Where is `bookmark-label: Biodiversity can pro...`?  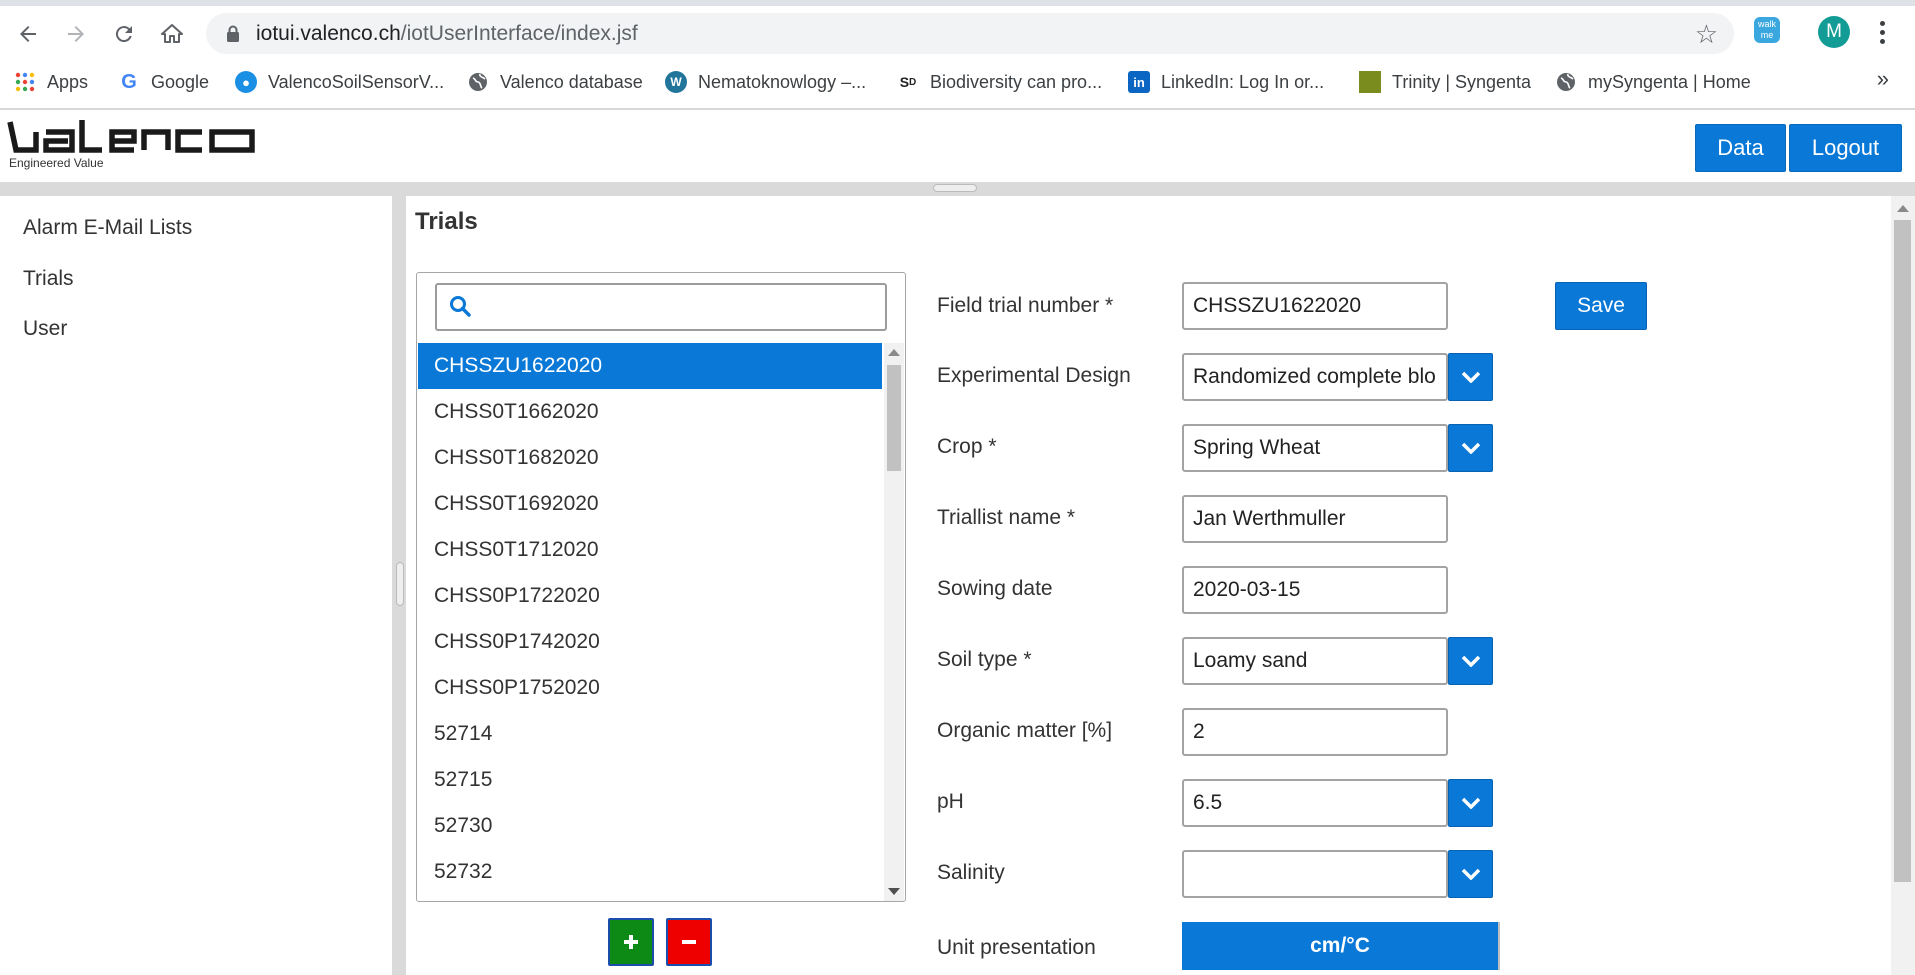
bookmark-label: Biodiversity can pro... is located at coordinates (1016, 81).